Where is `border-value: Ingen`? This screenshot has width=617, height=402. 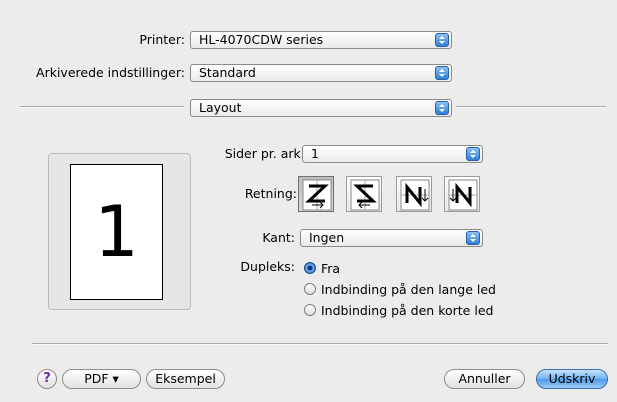
border-value: Ingen is located at coordinates (327, 237).